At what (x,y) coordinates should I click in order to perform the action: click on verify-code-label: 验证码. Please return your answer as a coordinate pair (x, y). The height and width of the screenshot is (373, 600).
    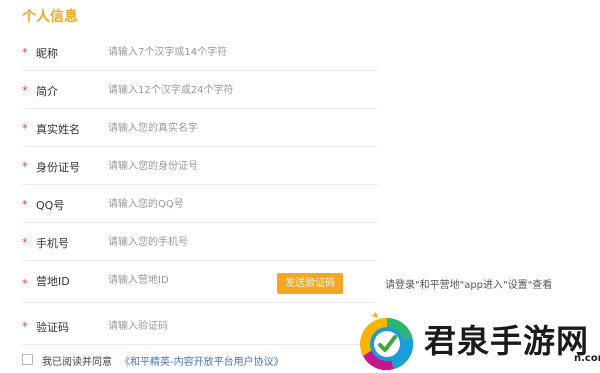
    Looking at the image, I should click on (52, 327).